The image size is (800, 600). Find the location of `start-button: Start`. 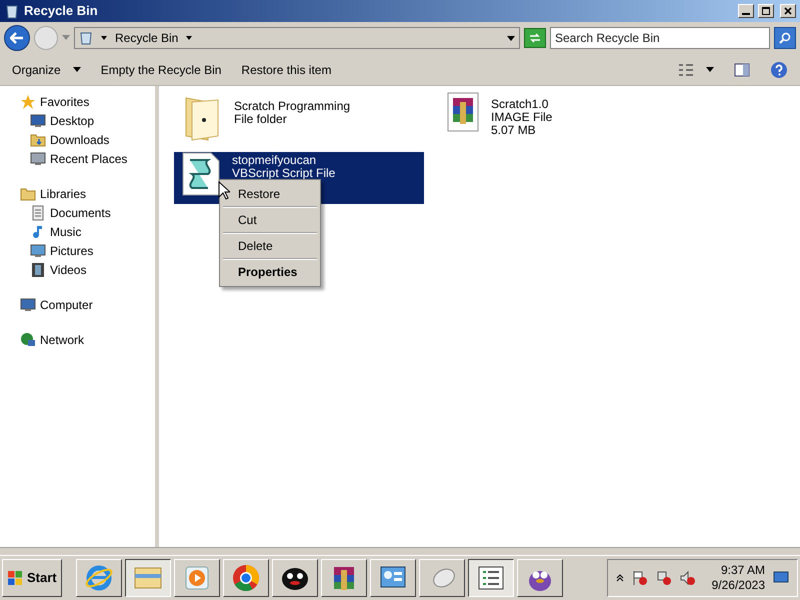

start-button: Start is located at coordinates (32, 578).